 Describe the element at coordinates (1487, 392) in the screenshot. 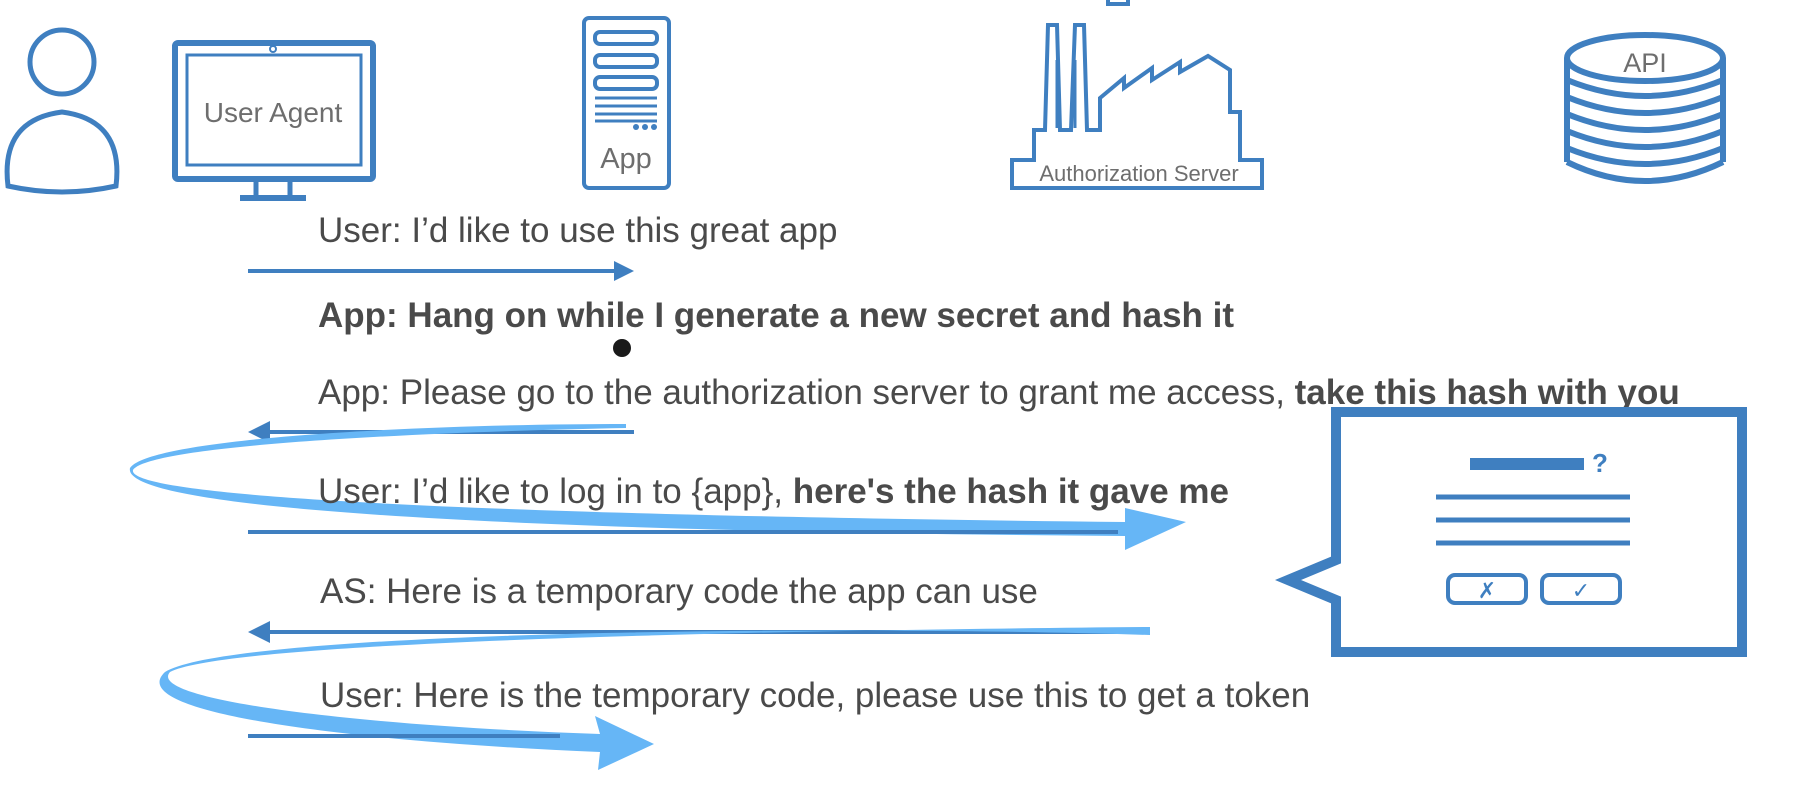

I see `message-3-emphasis: take this hash with you` at that location.